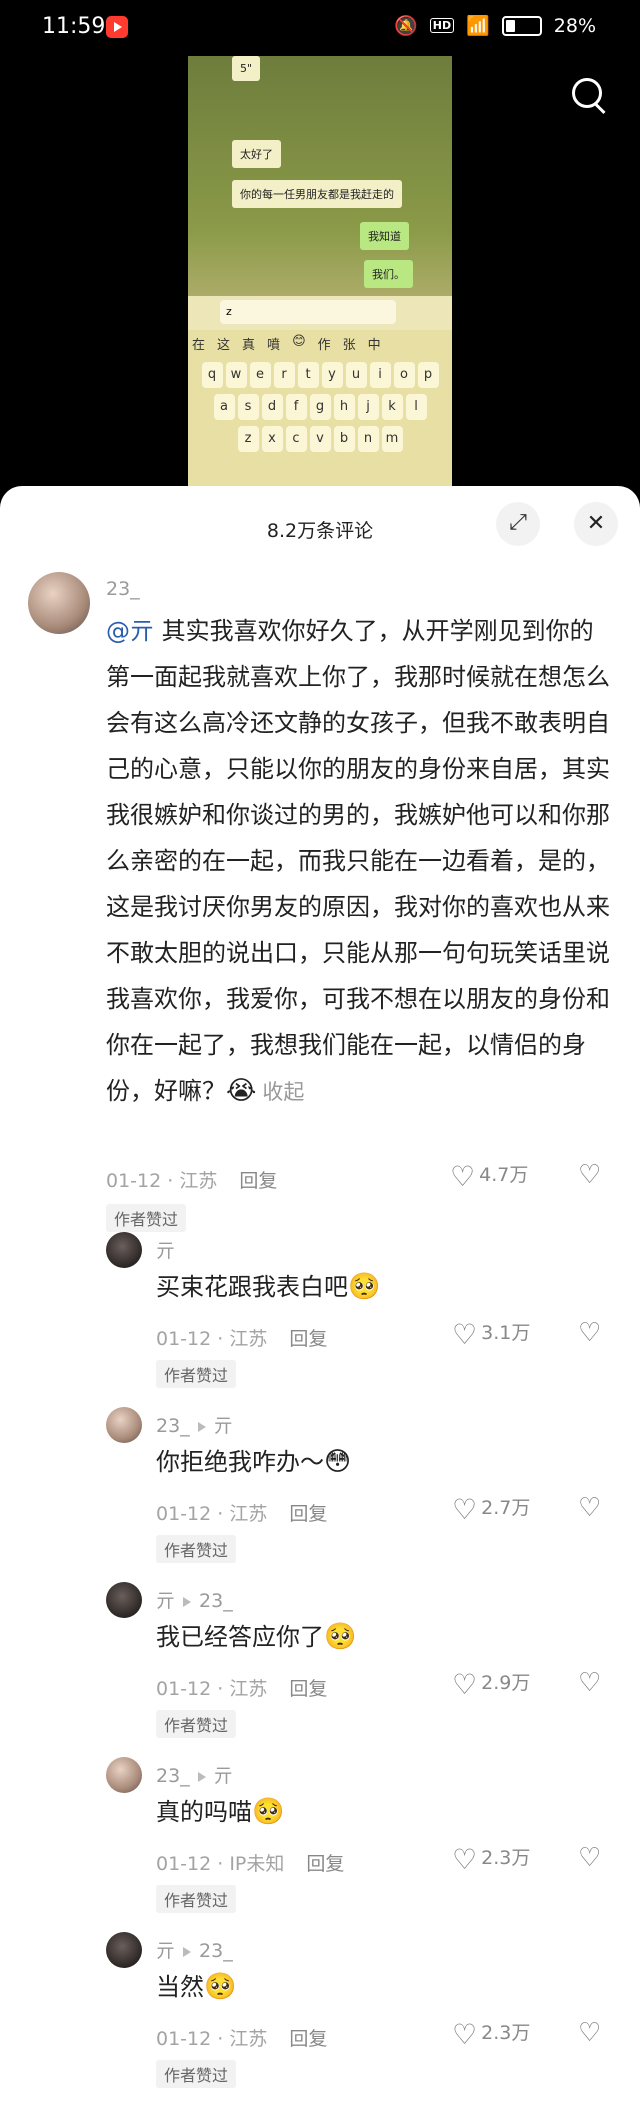  What do you see at coordinates (324, 345) in the screenshot?
I see `candidate-word: 作` at bounding box center [324, 345].